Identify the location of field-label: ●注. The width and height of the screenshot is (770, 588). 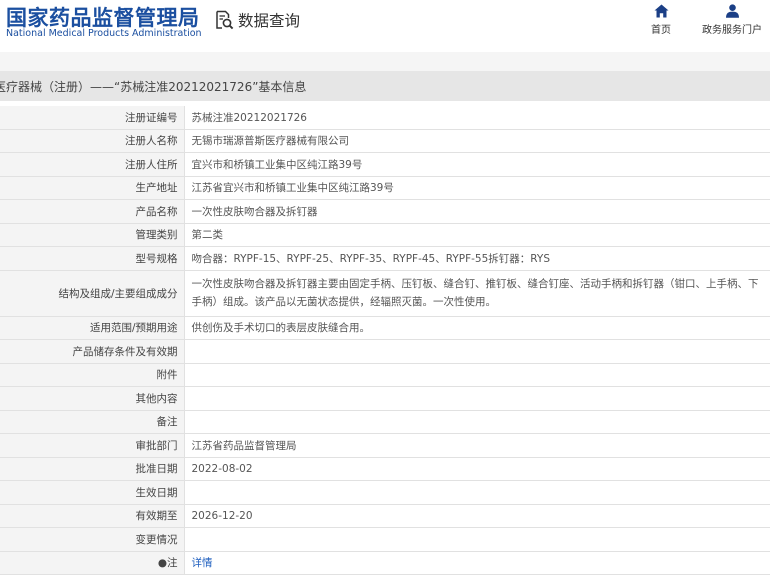
(92, 563).